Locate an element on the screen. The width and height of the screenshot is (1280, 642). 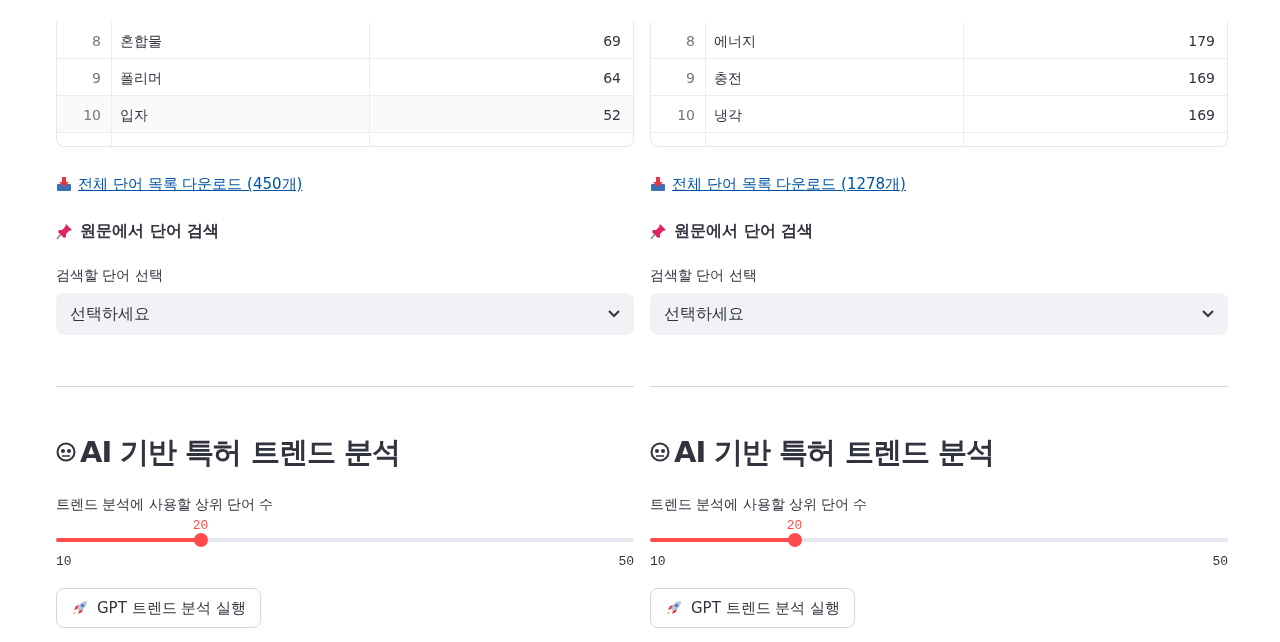
table-cell: 폴리머 is located at coordinates (241, 77).